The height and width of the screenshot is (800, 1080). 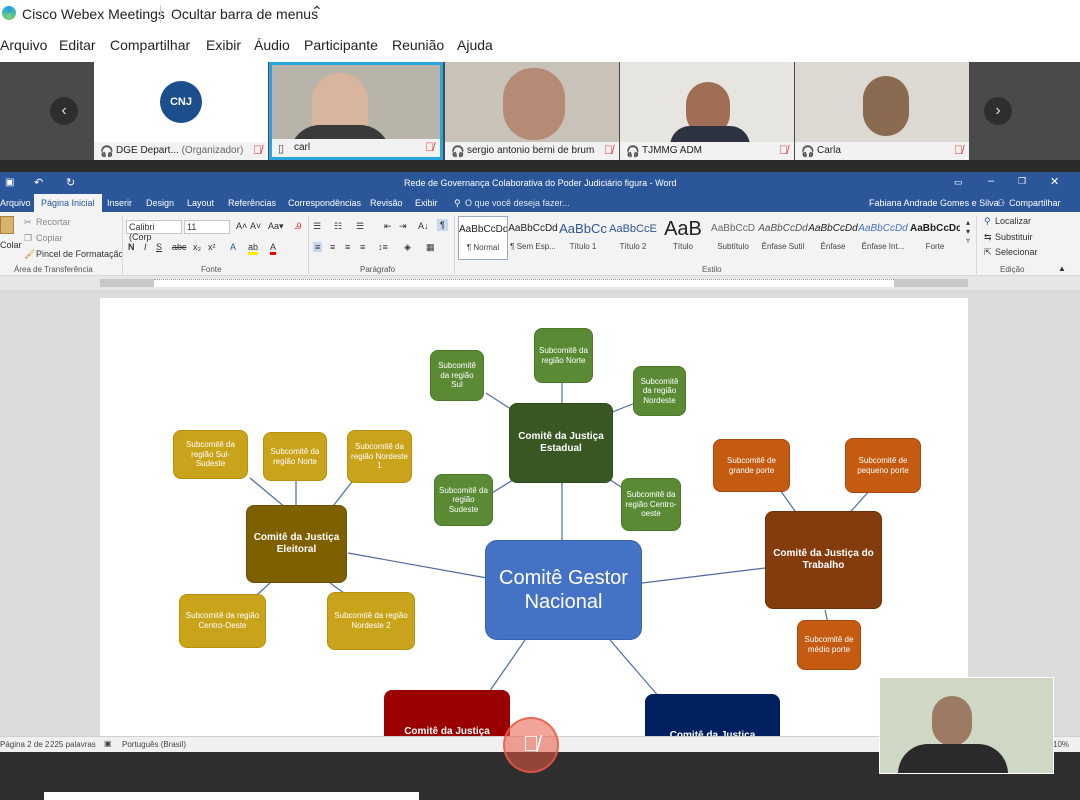 What do you see at coordinates (253, 248) in the screenshot?
I see `highlight-icon: ab` at bounding box center [253, 248].